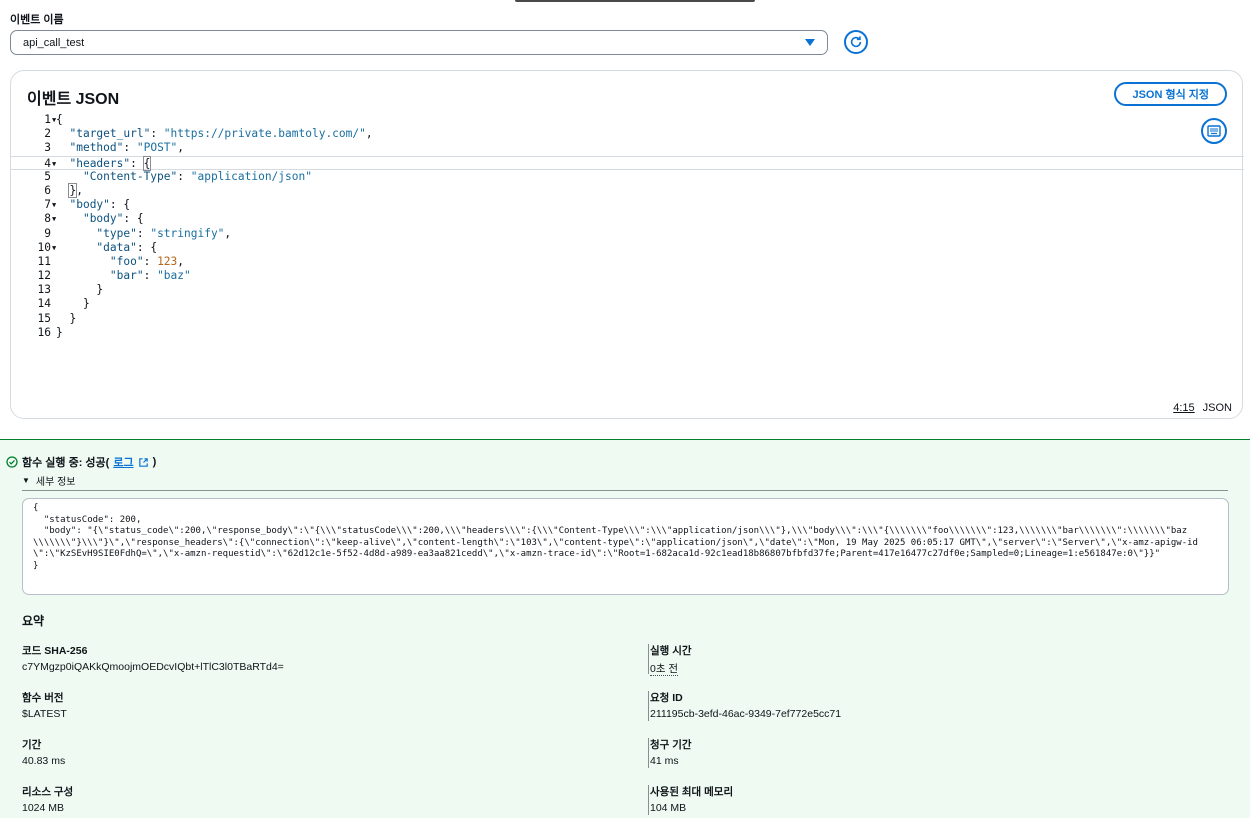 This screenshot has height=818, width=1250. I want to click on editor-status-bar: 4:15 JSON, so click(1202, 408).